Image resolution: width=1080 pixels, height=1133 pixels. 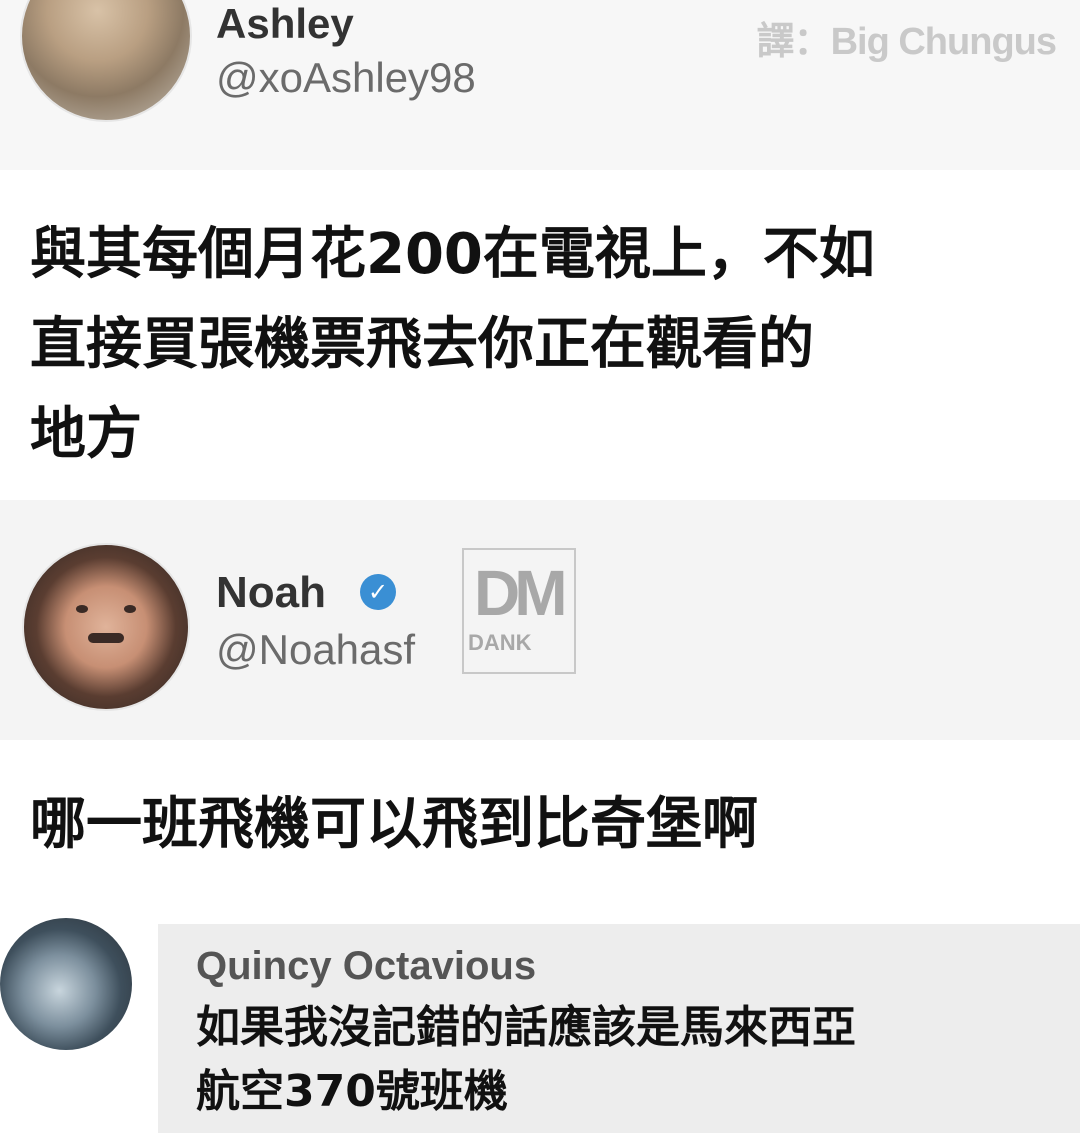 I want to click on mustache-shape, so click(x=106, y=638).